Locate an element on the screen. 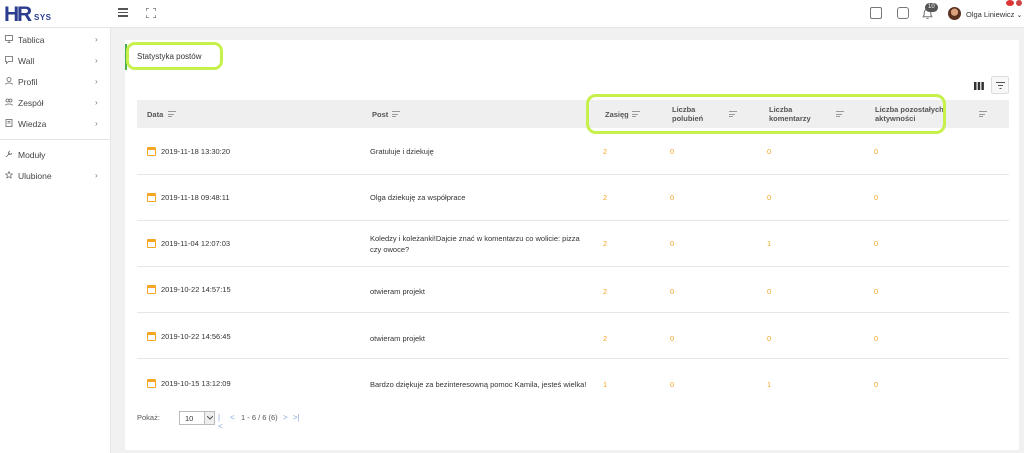 The width and height of the screenshot is (1024, 453). team-icon is located at coordinates (9, 102).